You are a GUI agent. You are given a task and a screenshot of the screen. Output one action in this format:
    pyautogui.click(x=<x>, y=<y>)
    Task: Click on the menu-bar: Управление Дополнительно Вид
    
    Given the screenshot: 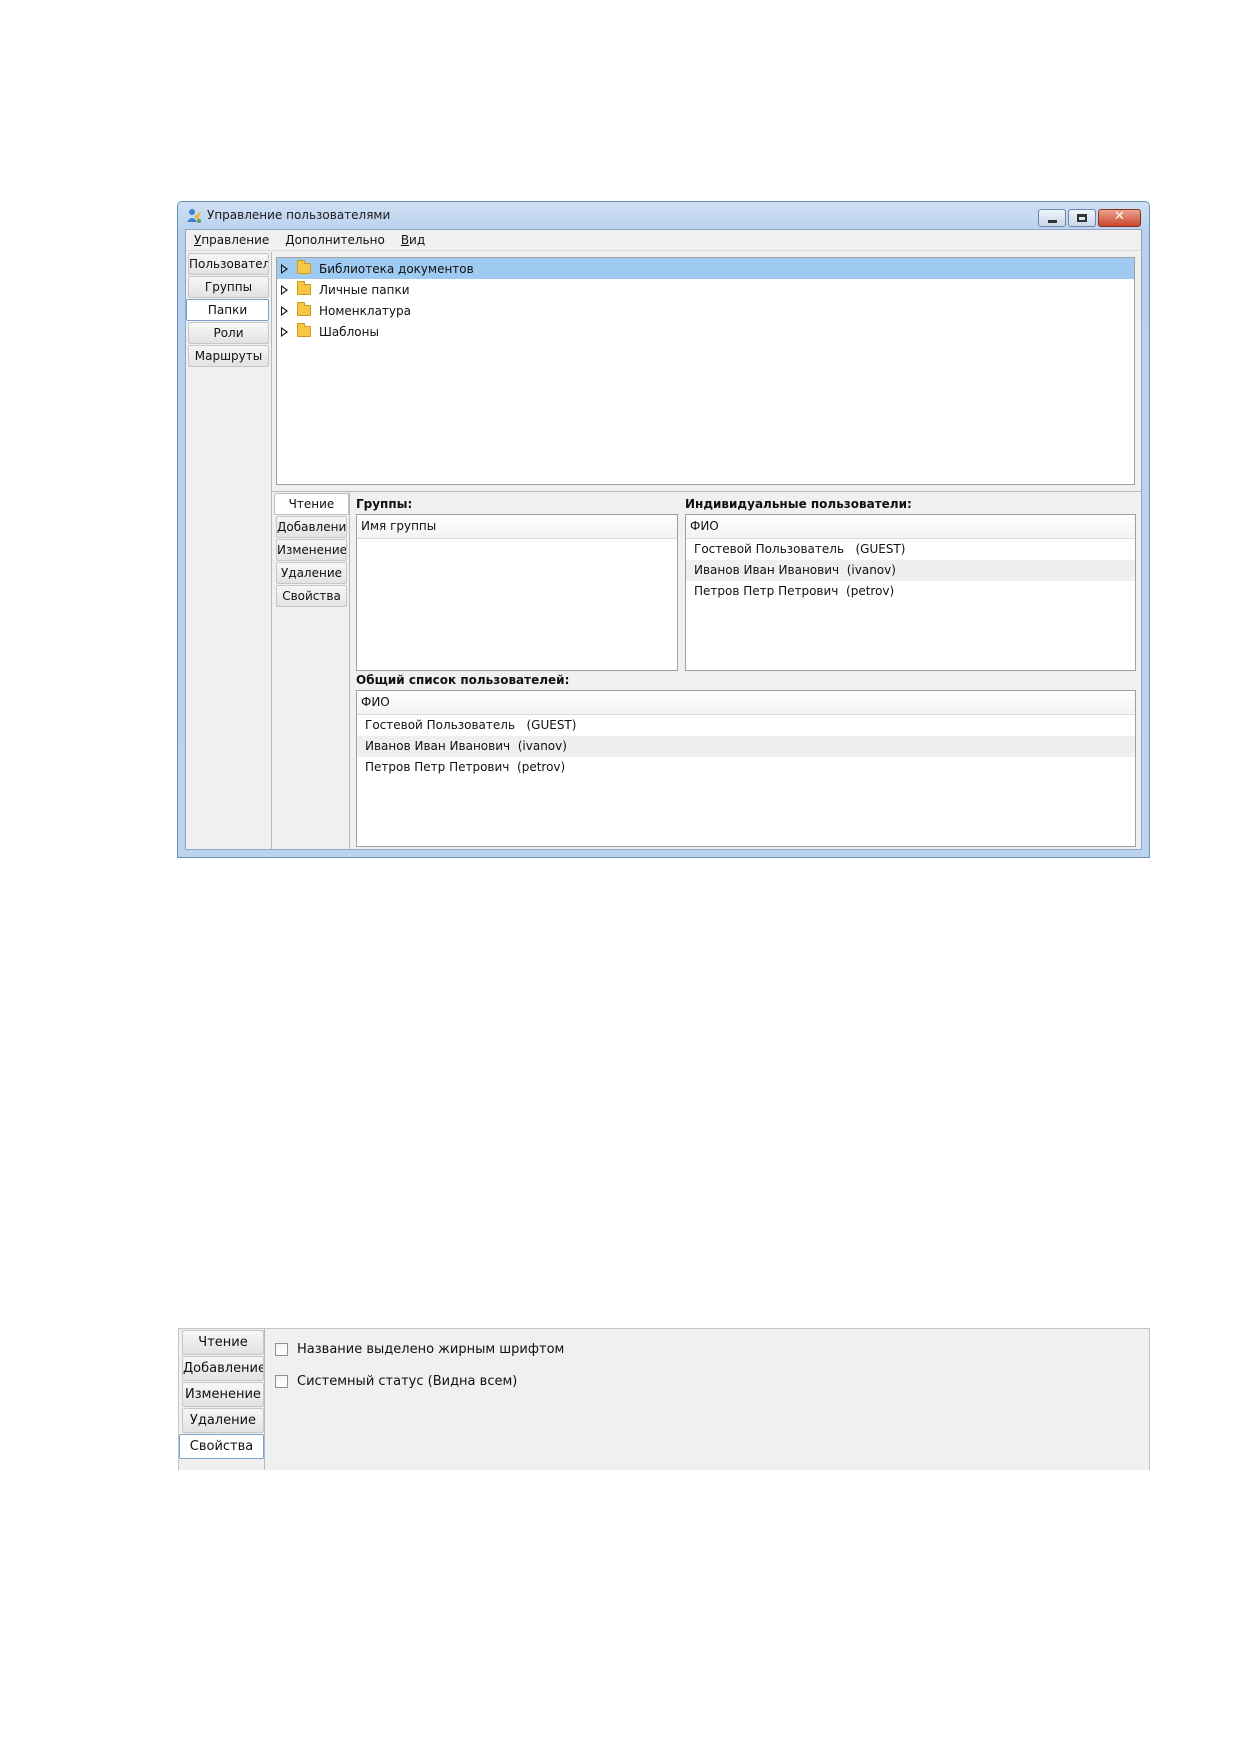 What is the action you would take?
    pyautogui.click(x=663, y=240)
    